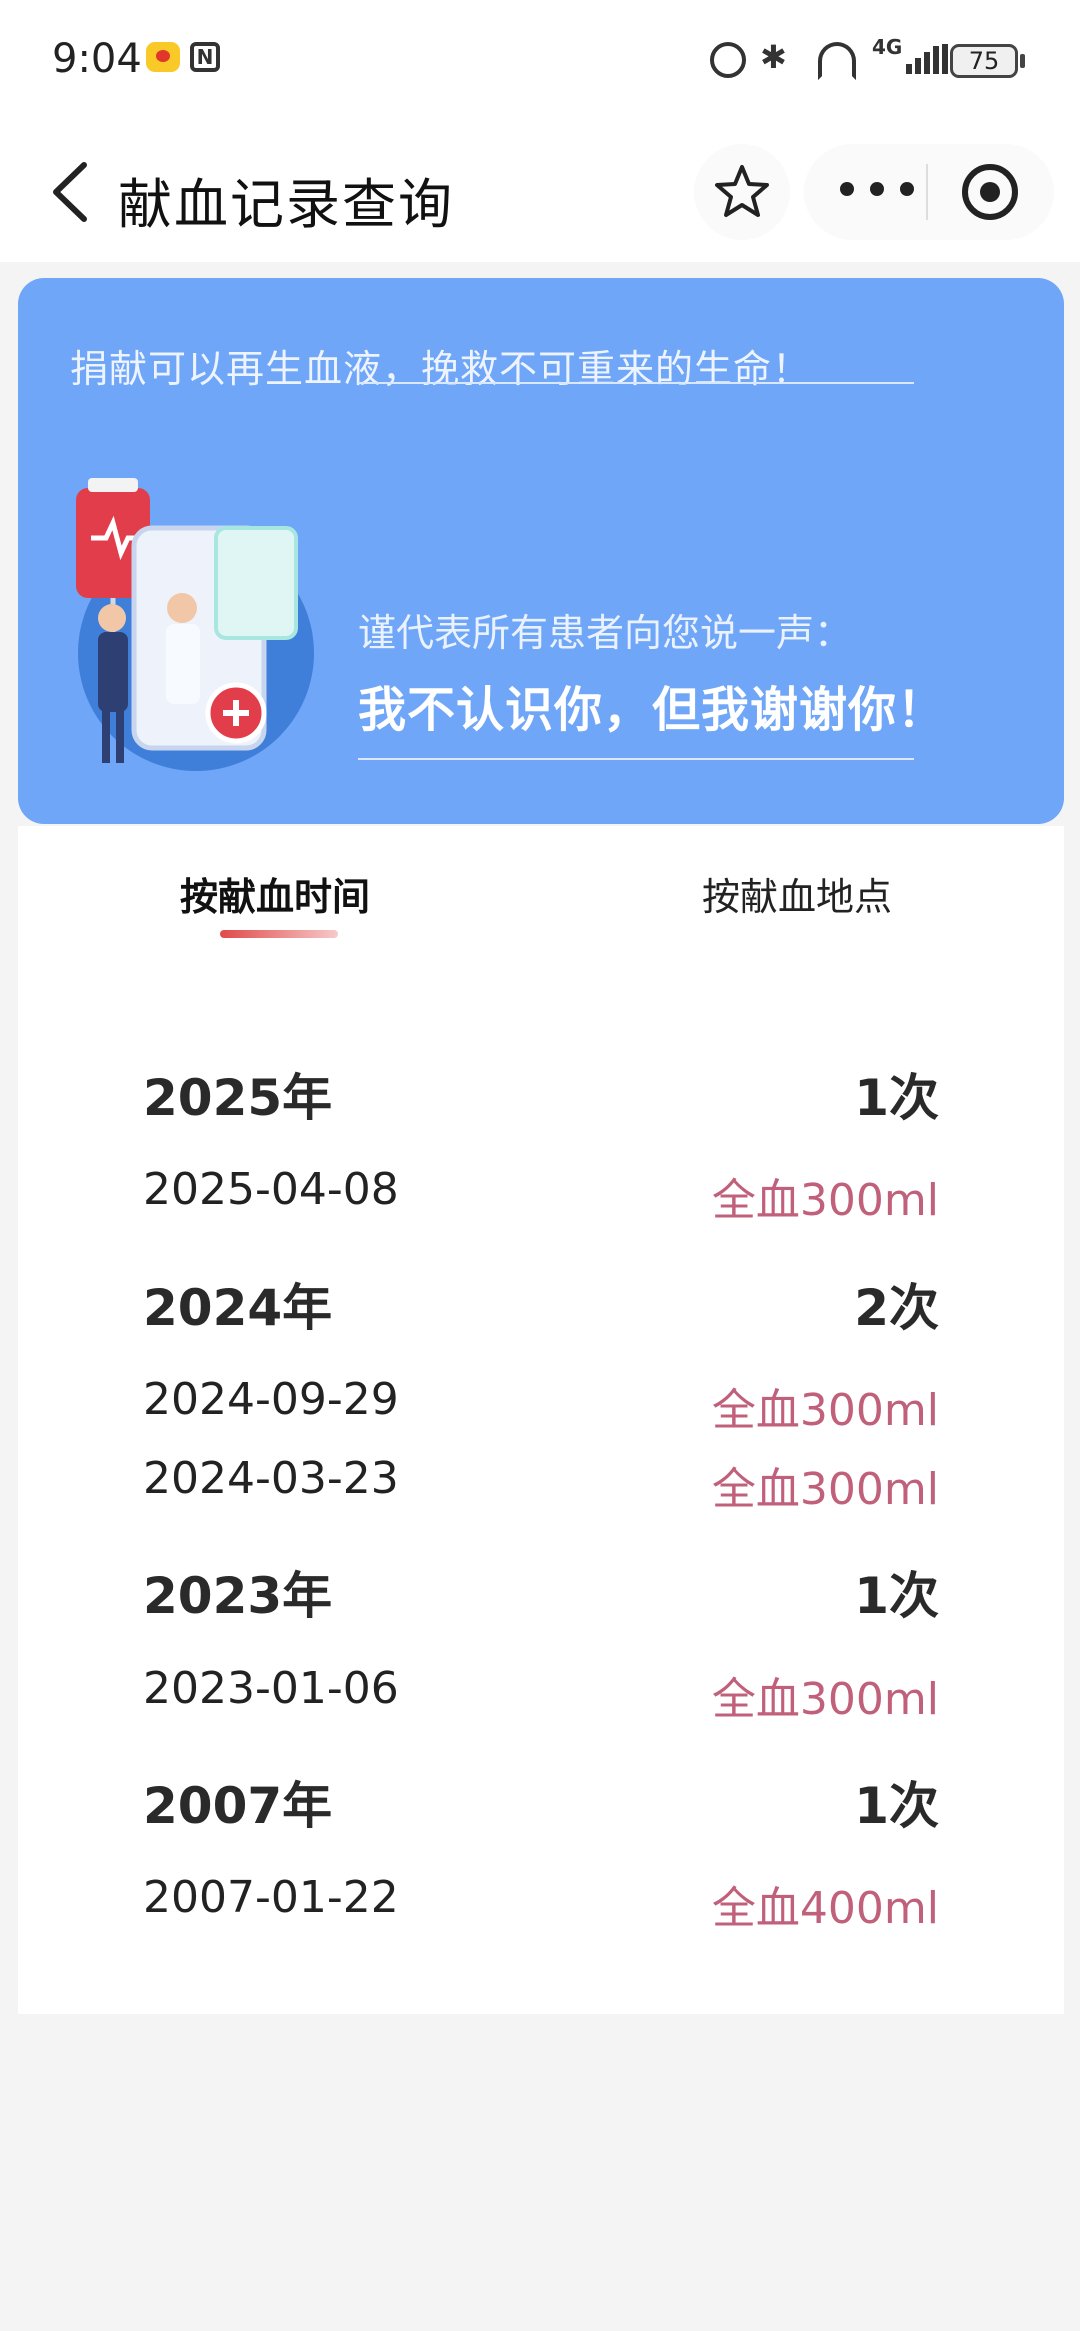 The height and width of the screenshot is (2331, 1080). Describe the element at coordinates (636, 383) in the screenshot. I see `banner-divider-top` at that location.